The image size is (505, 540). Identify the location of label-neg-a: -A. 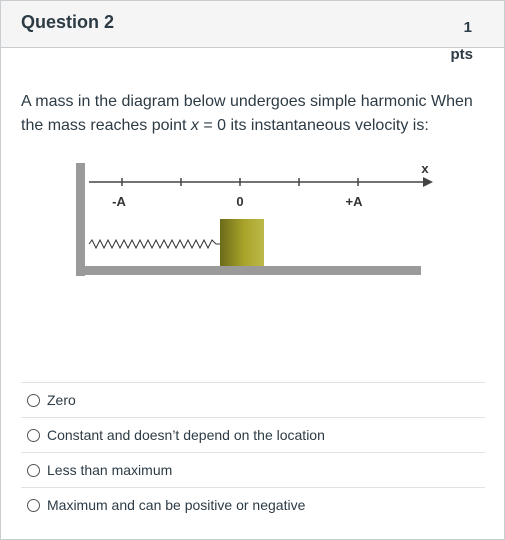
(119, 201).